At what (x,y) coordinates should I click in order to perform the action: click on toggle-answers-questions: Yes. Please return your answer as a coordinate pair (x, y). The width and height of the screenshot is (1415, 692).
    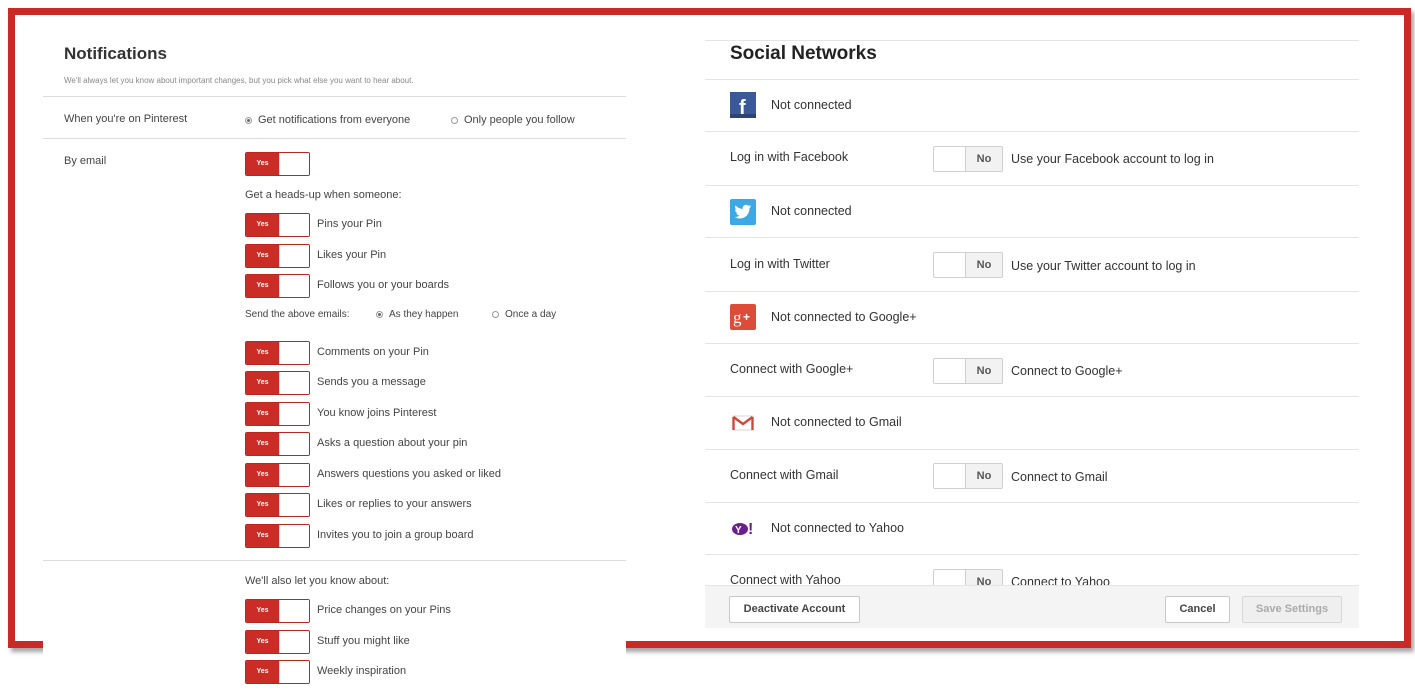
    Looking at the image, I should click on (277, 475).